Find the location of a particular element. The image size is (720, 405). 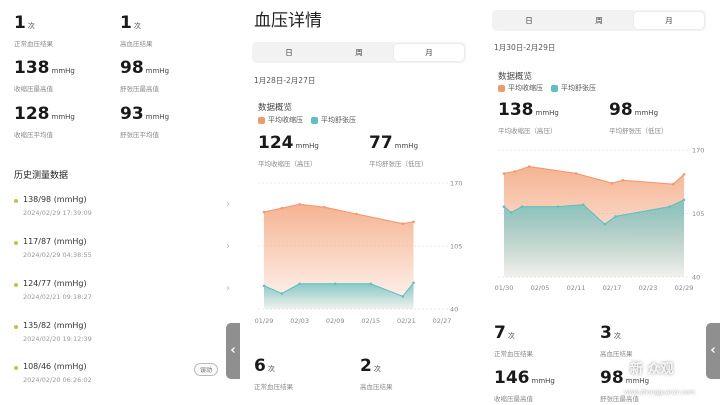

x-tick-label: 02/05 is located at coordinates (540, 288).